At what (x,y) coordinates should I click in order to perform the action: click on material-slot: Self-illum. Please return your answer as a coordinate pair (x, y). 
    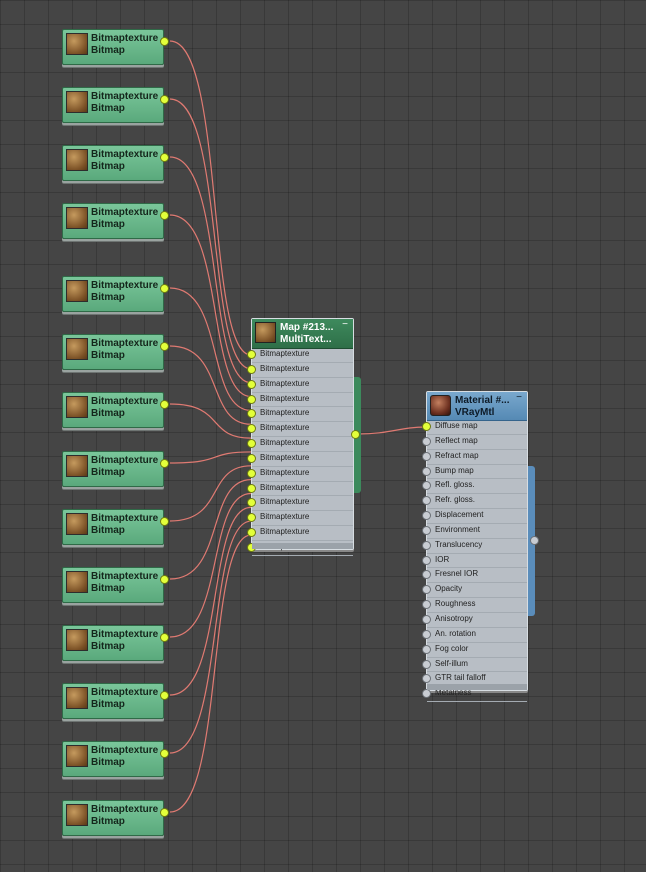
    Looking at the image, I should click on (474, 665).